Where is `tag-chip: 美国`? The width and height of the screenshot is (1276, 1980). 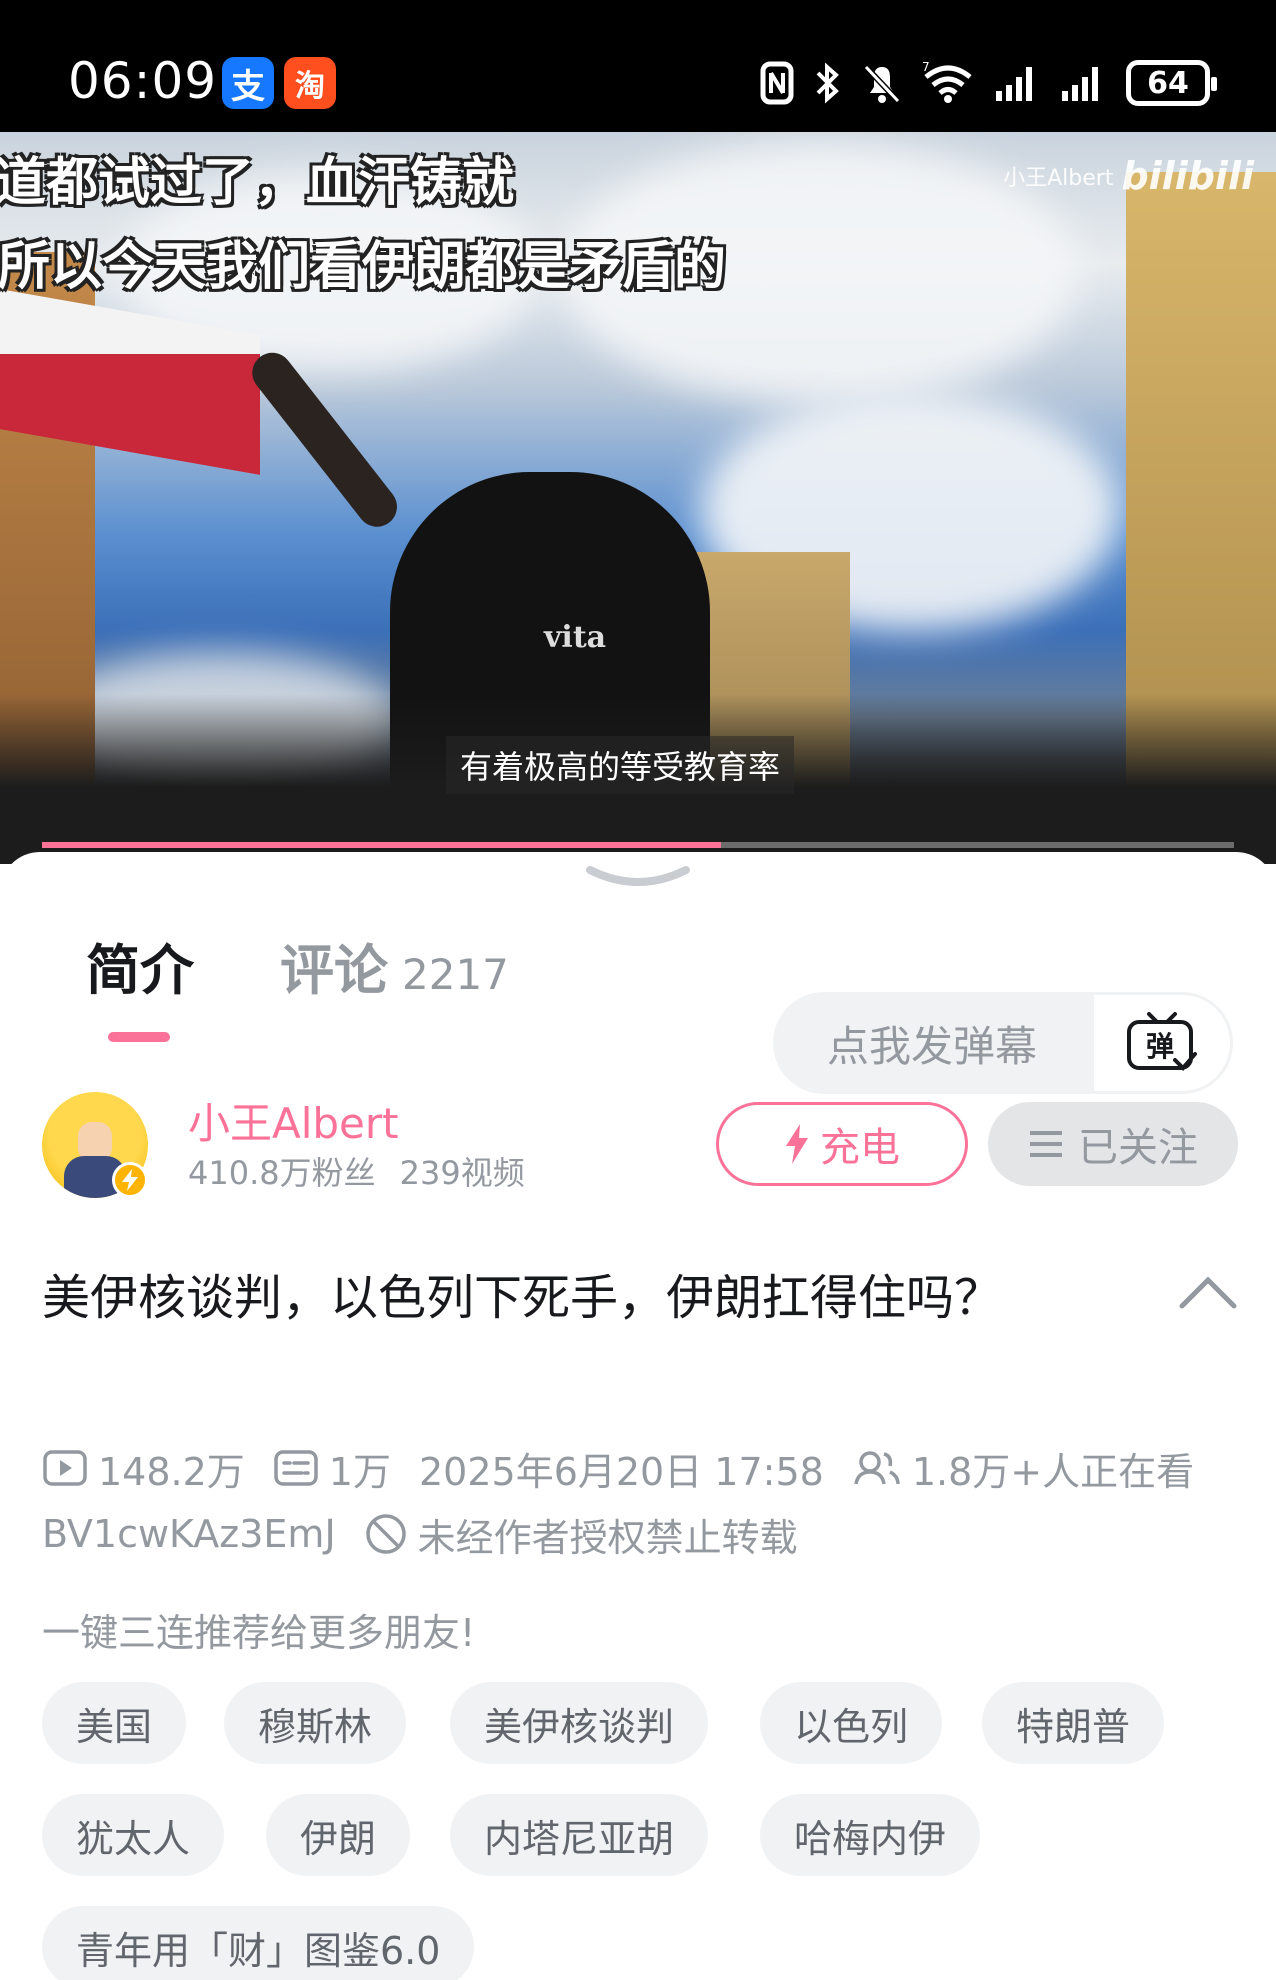
tag-chip: 美国 is located at coordinates (114, 1723).